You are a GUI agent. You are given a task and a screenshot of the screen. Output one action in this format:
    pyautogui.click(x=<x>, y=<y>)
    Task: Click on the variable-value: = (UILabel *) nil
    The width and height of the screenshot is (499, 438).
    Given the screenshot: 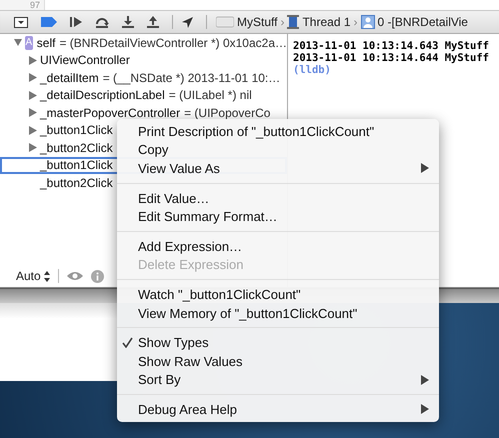 What is the action you would take?
    pyautogui.click(x=210, y=95)
    